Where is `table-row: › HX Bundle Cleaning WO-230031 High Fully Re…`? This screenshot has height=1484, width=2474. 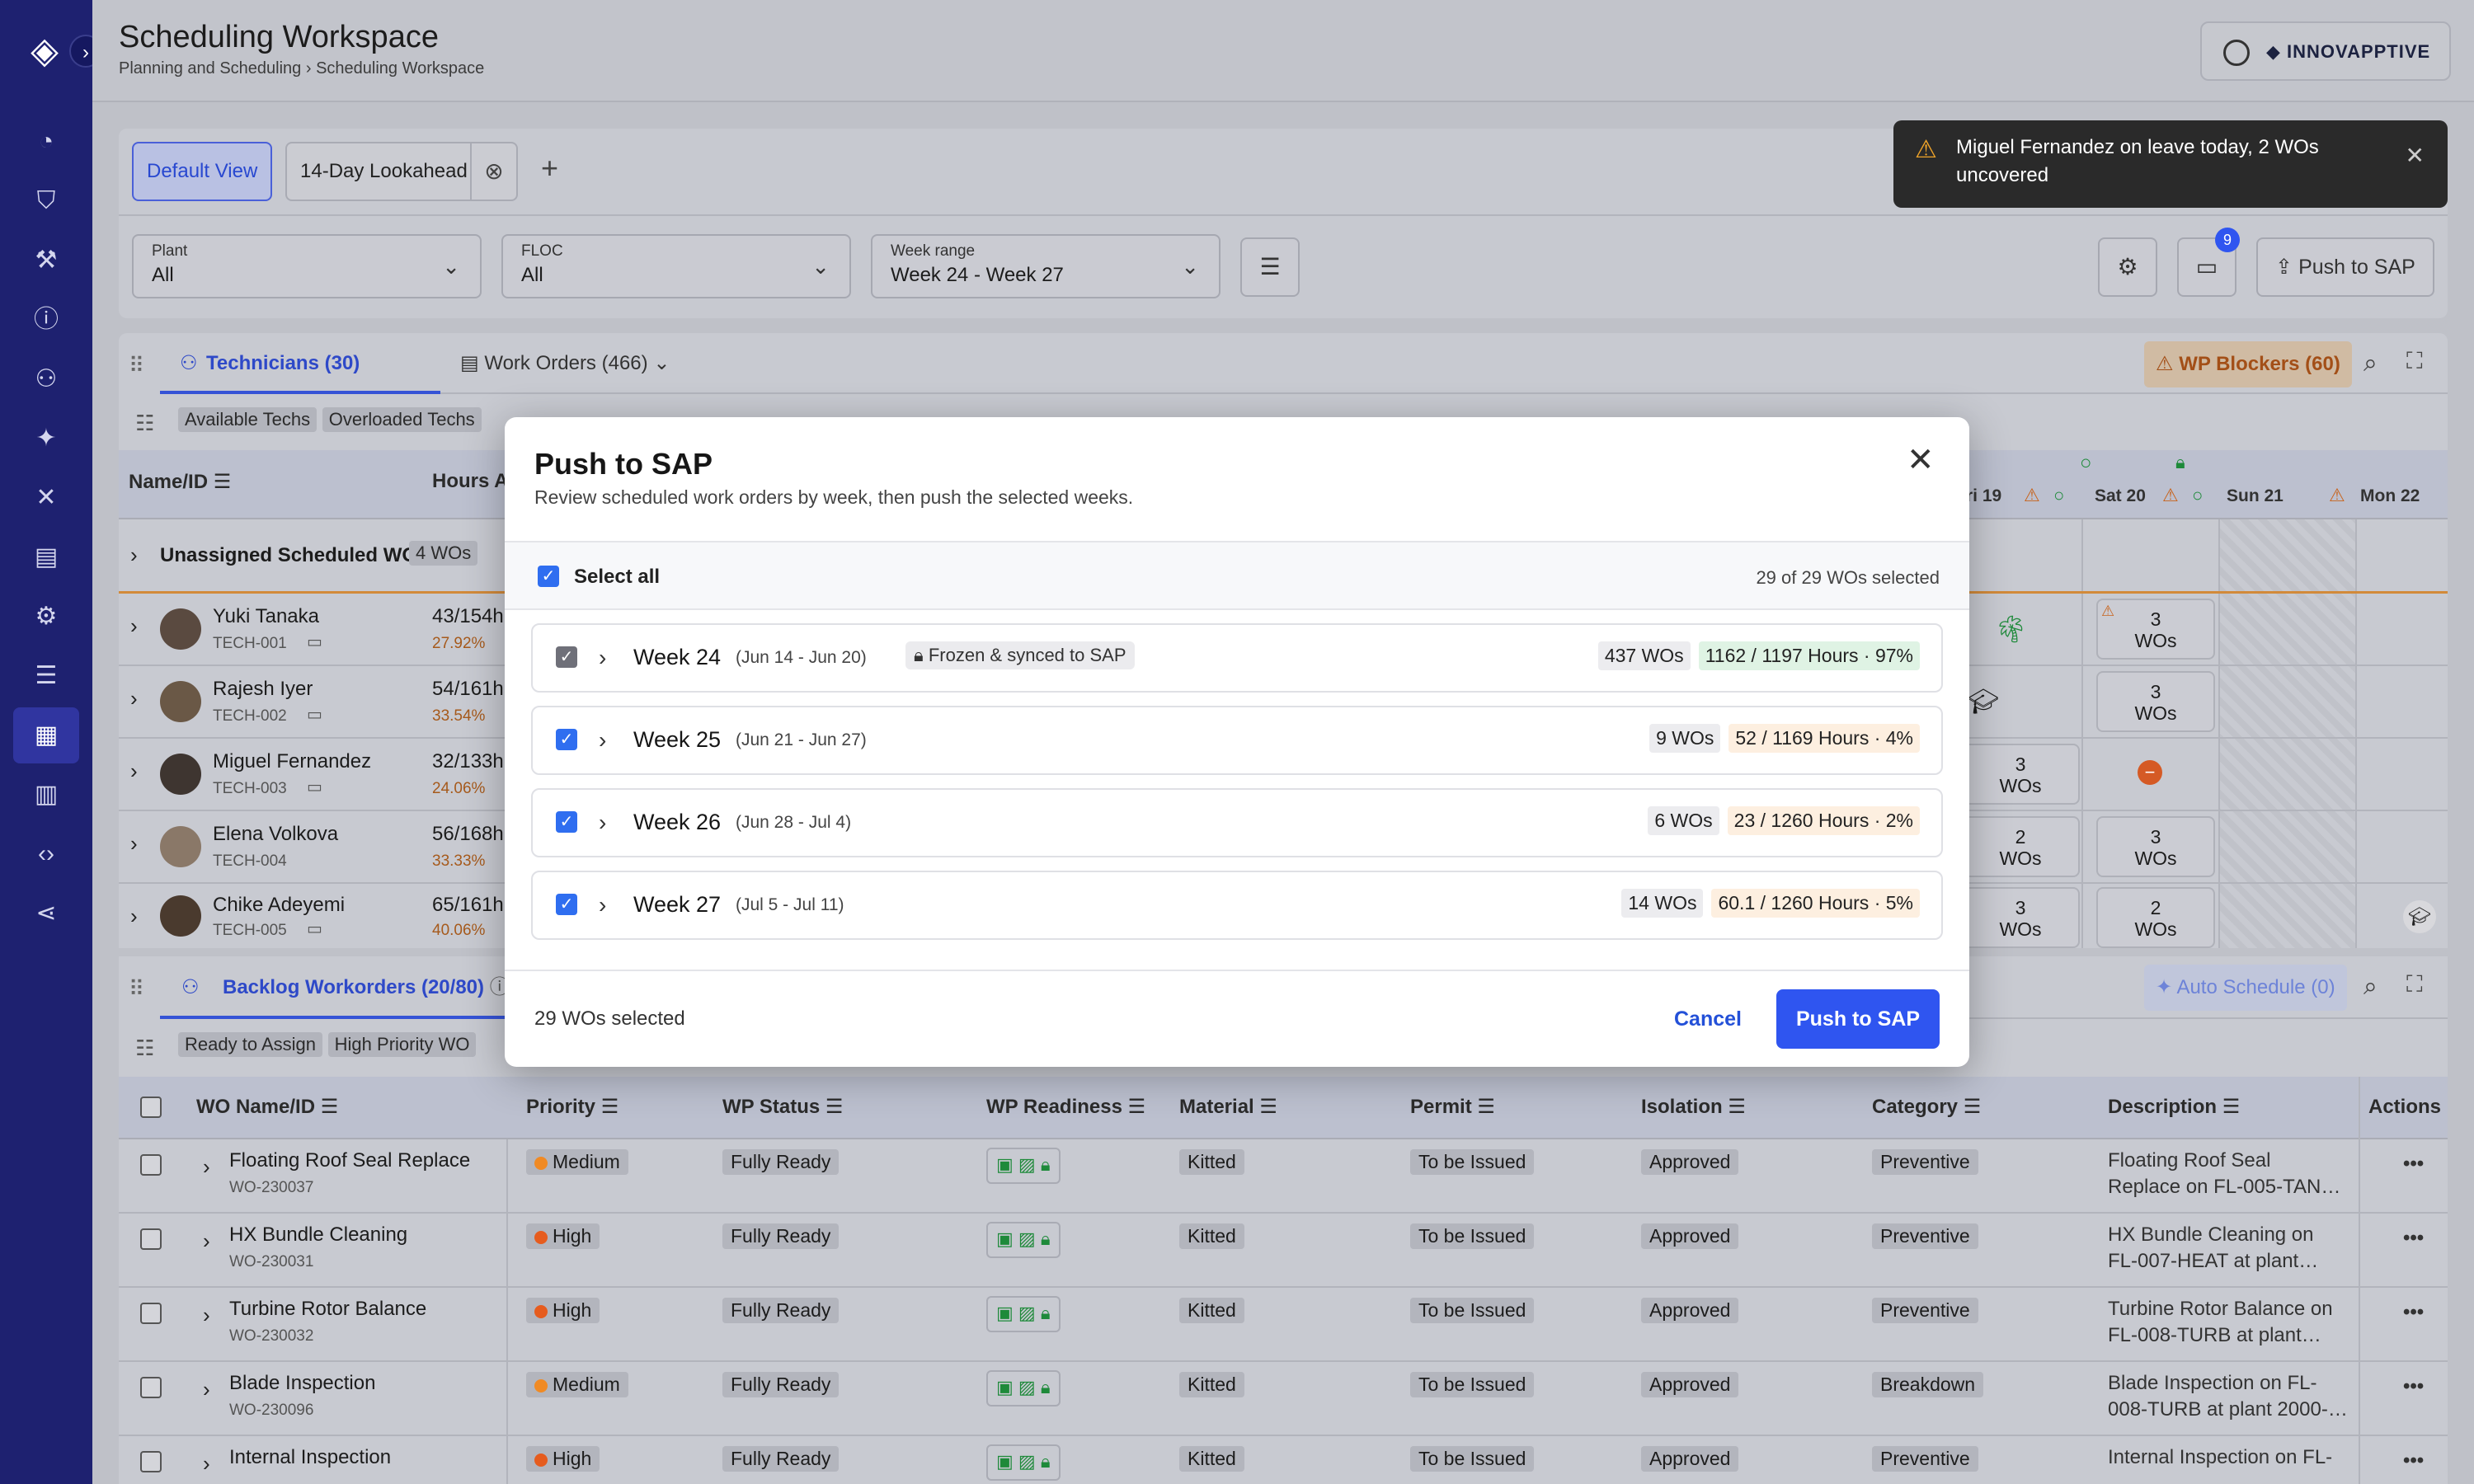 table-row: › HX Bundle Cleaning WO-230031 High Fully Re… is located at coordinates (1283, 1251).